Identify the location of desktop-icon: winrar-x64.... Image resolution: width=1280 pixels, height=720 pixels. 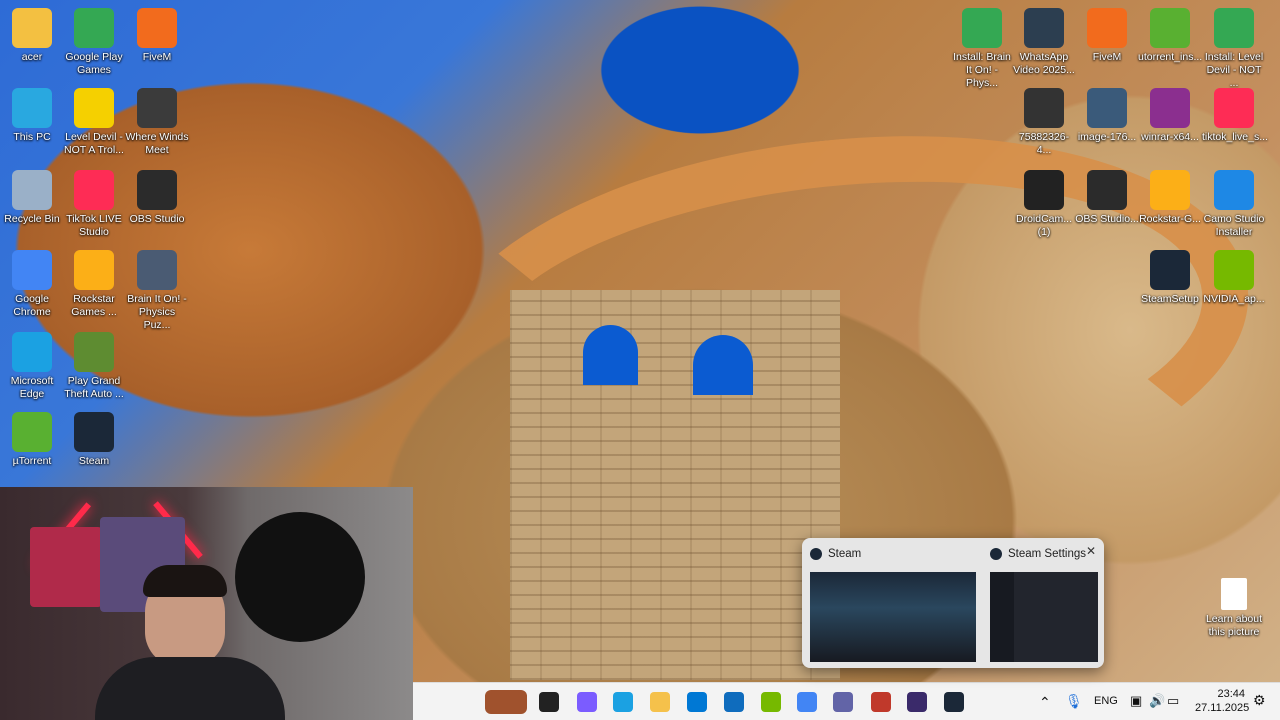
(1170, 116).